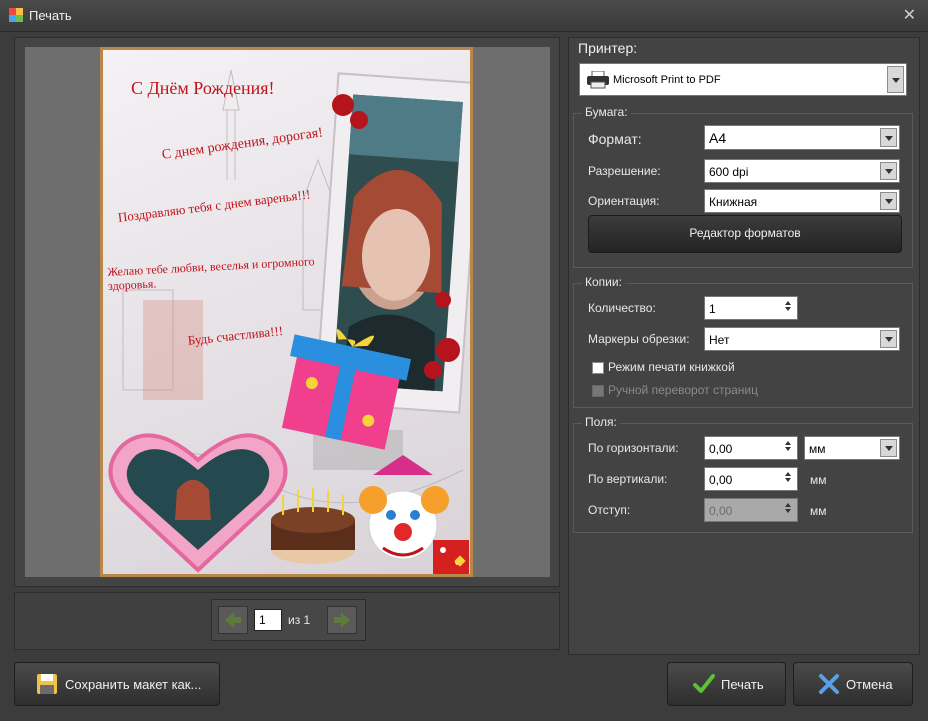 This screenshot has height=721, width=928. I want to click on format-value: A4, so click(718, 138).